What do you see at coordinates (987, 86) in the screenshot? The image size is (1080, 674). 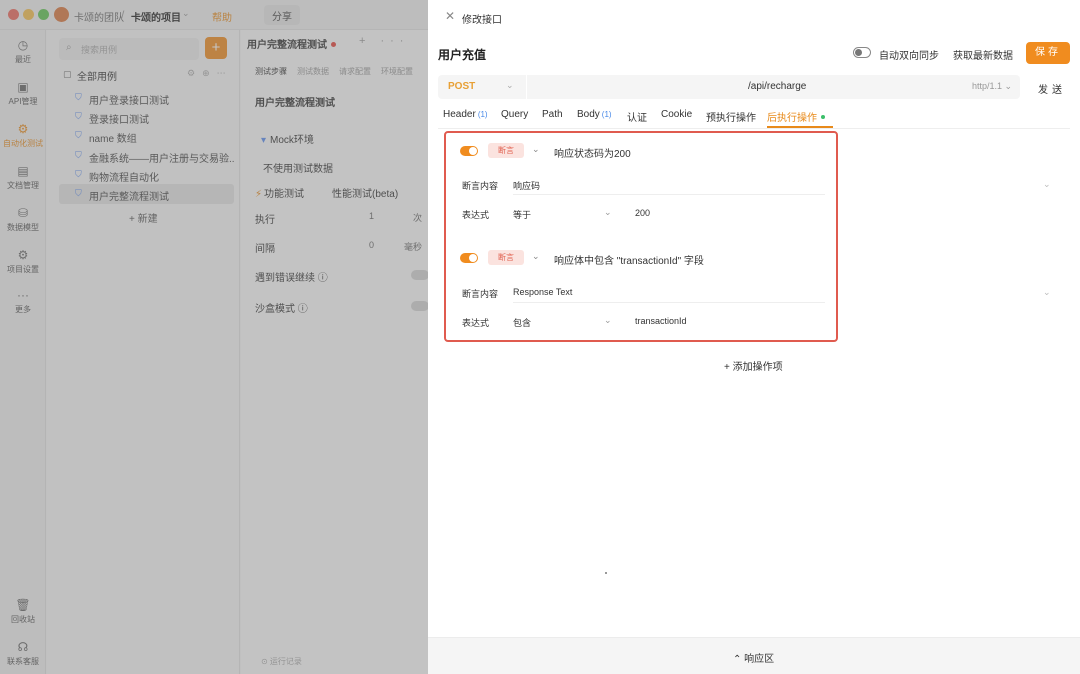 I see `protocol-label: http/1.1` at bounding box center [987, 86].